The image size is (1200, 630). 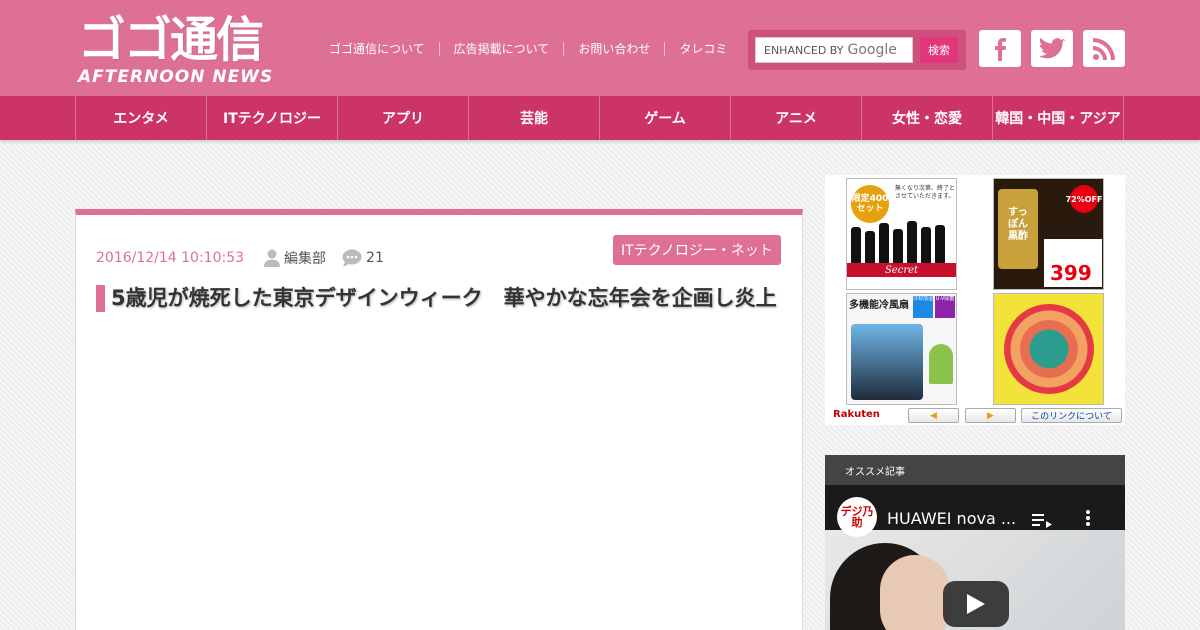 I want to click on article-title-wrap: 5歳児が焼死した東京デザインウィーク 華やかな忘年会を企画し炎上, so click(x=441, y=298).